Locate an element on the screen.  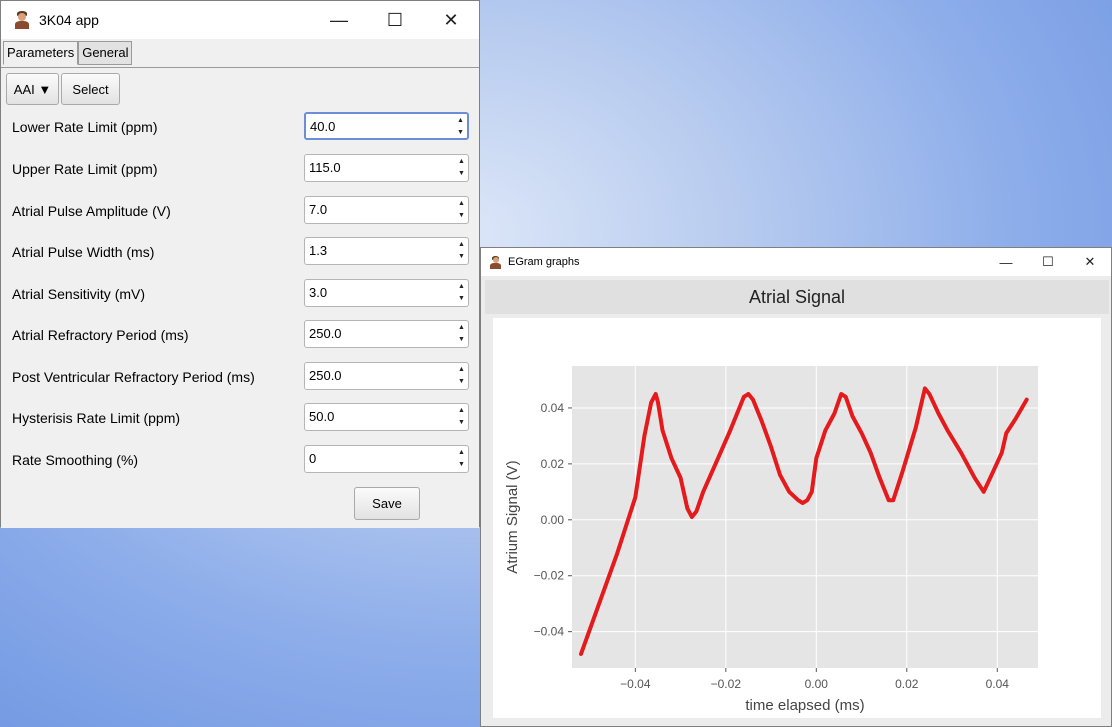
spinner-value: 40.0 is located at coordinates (323, 126).